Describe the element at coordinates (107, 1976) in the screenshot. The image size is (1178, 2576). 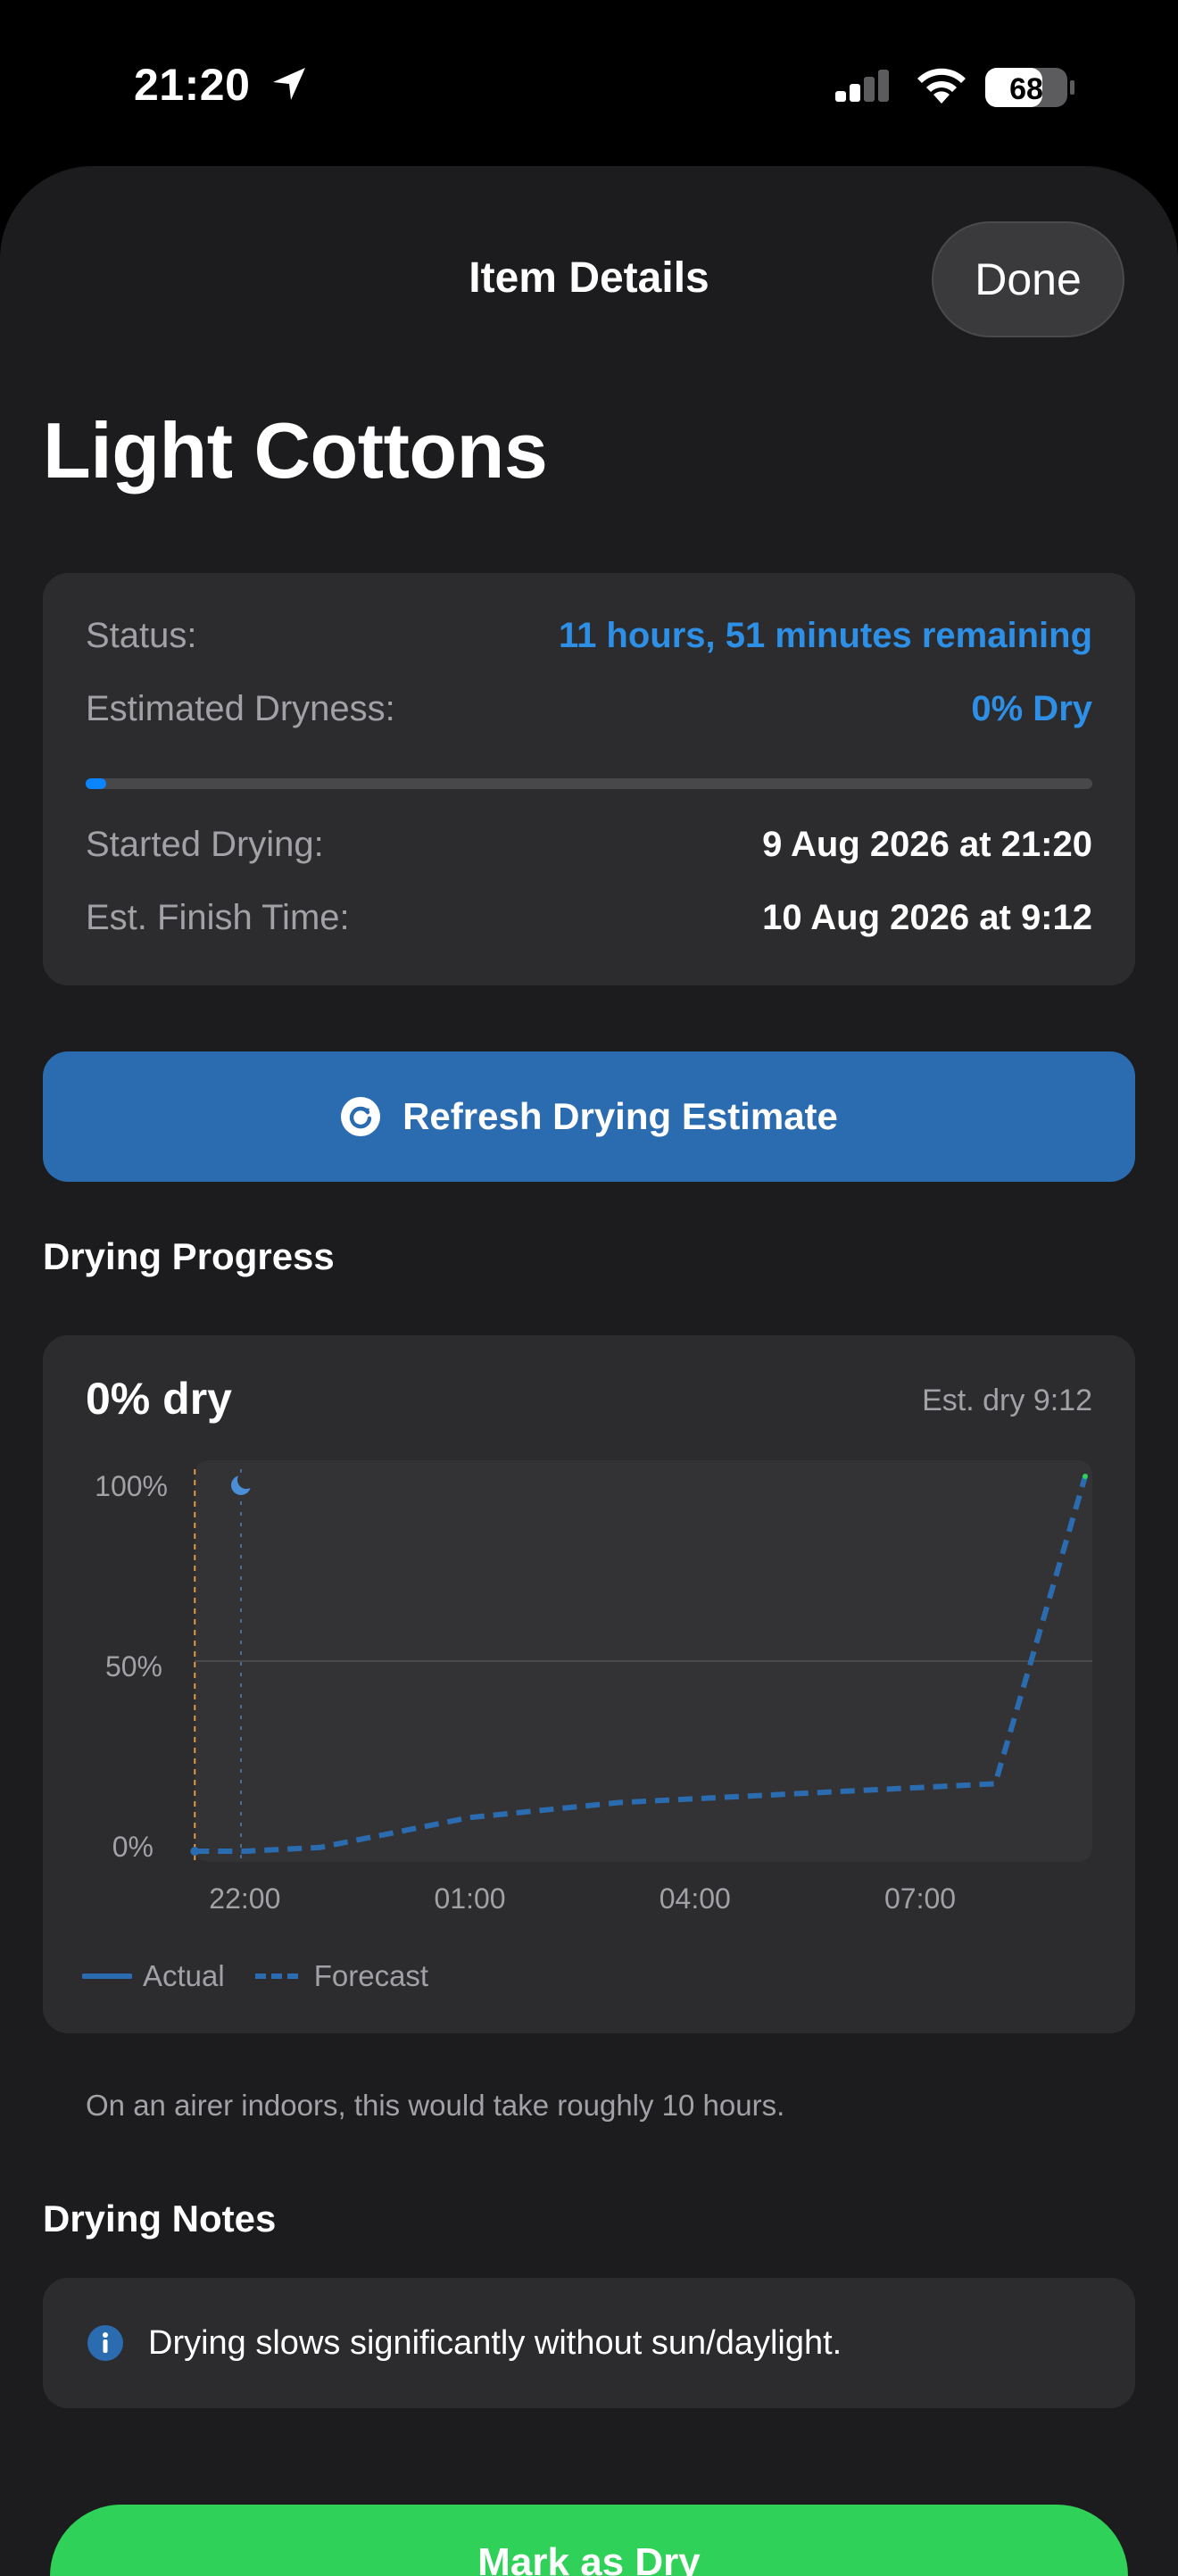
I see `legend-actual-swatch` at that location.